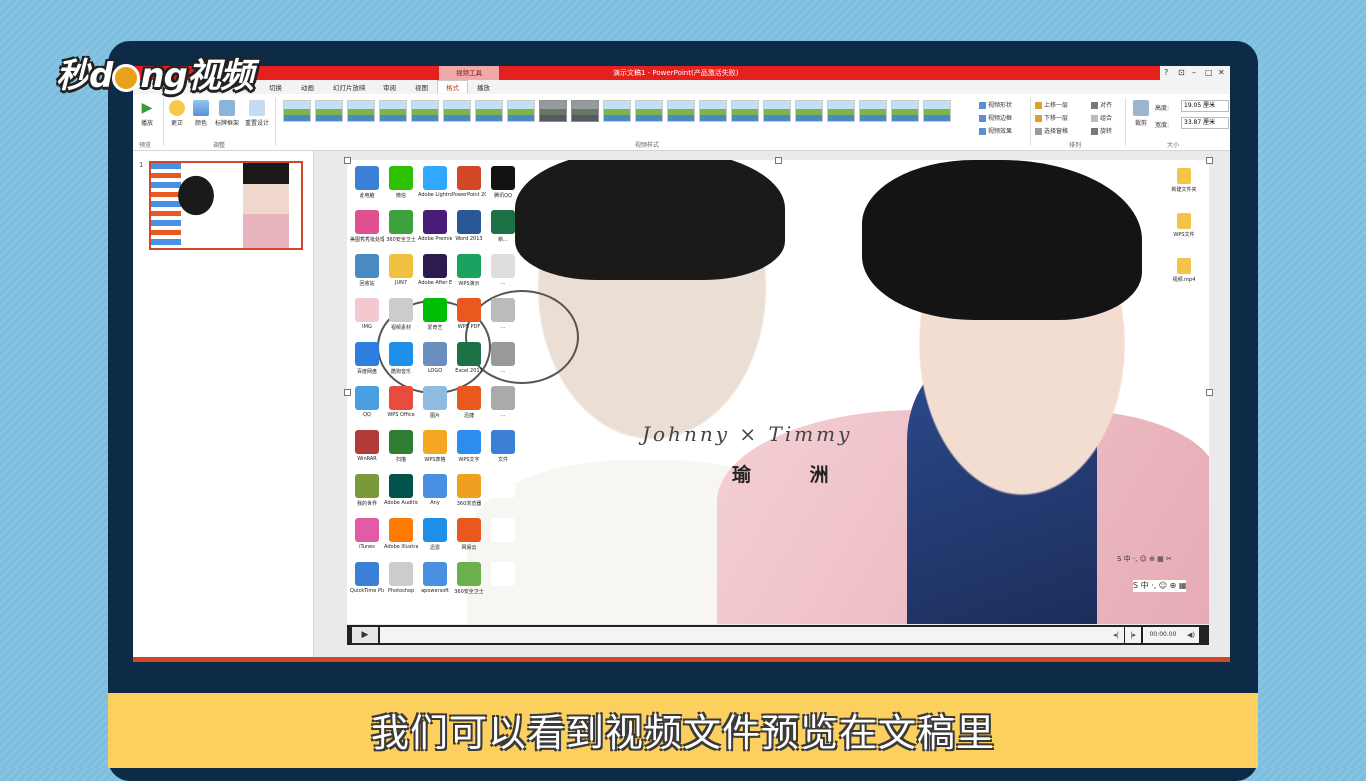 The height and width of the screenshot is (781, 1366). What do you see at coordinates (365, 635) in the screenshot?
I see `player-play-button: ▶` at bounding box center [365, 635].